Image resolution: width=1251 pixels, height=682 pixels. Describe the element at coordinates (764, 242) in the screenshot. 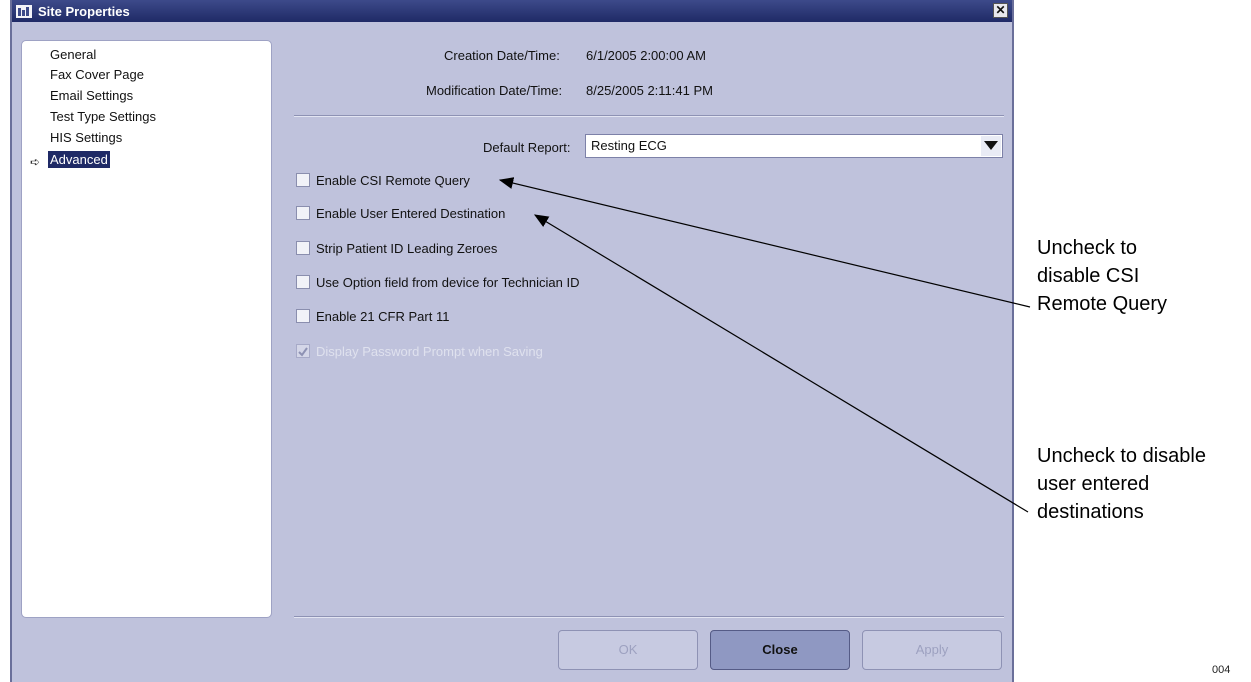

I see `arrow-csi-remote-query` at that location.